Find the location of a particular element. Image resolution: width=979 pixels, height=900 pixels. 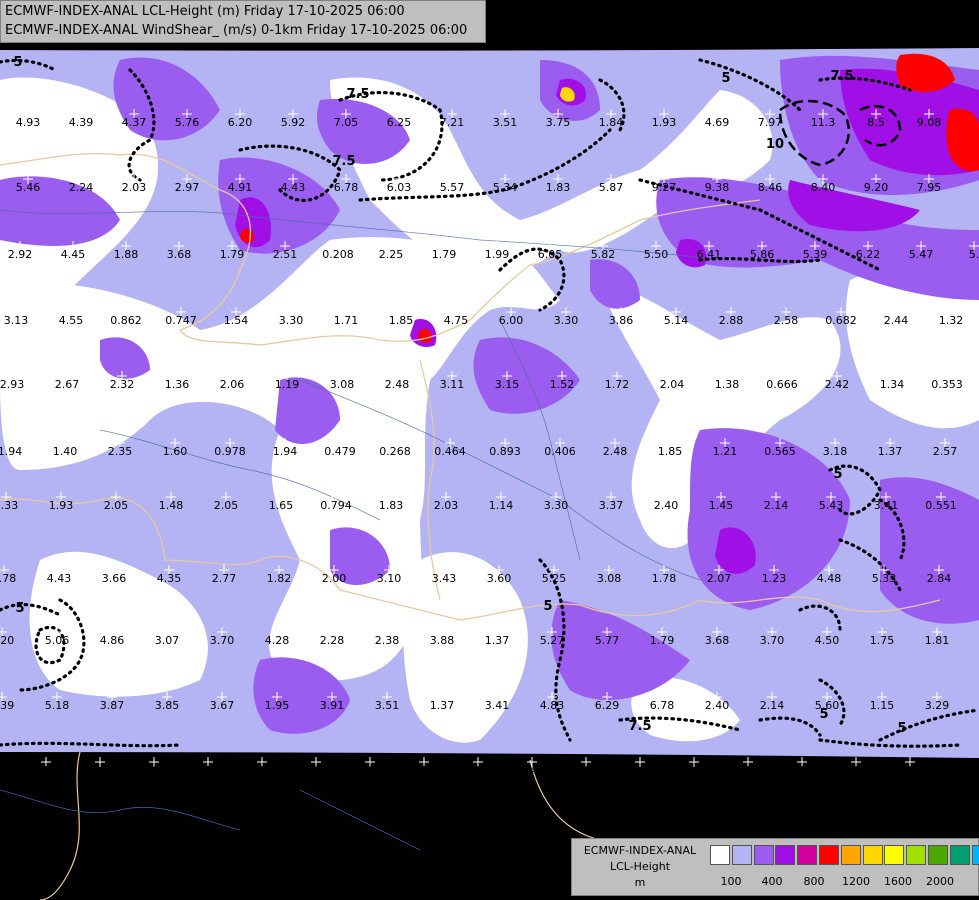

station-value: 2.44 is located at coordinates (896, 320).